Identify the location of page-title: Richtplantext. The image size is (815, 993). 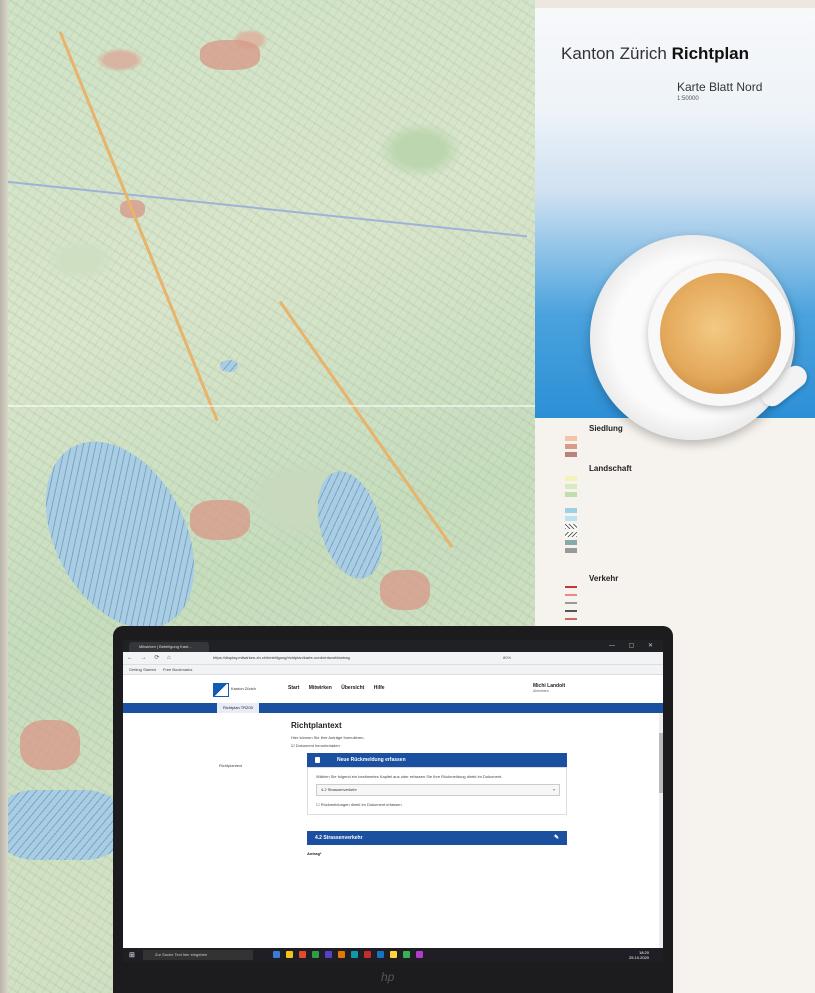
(316, 725).